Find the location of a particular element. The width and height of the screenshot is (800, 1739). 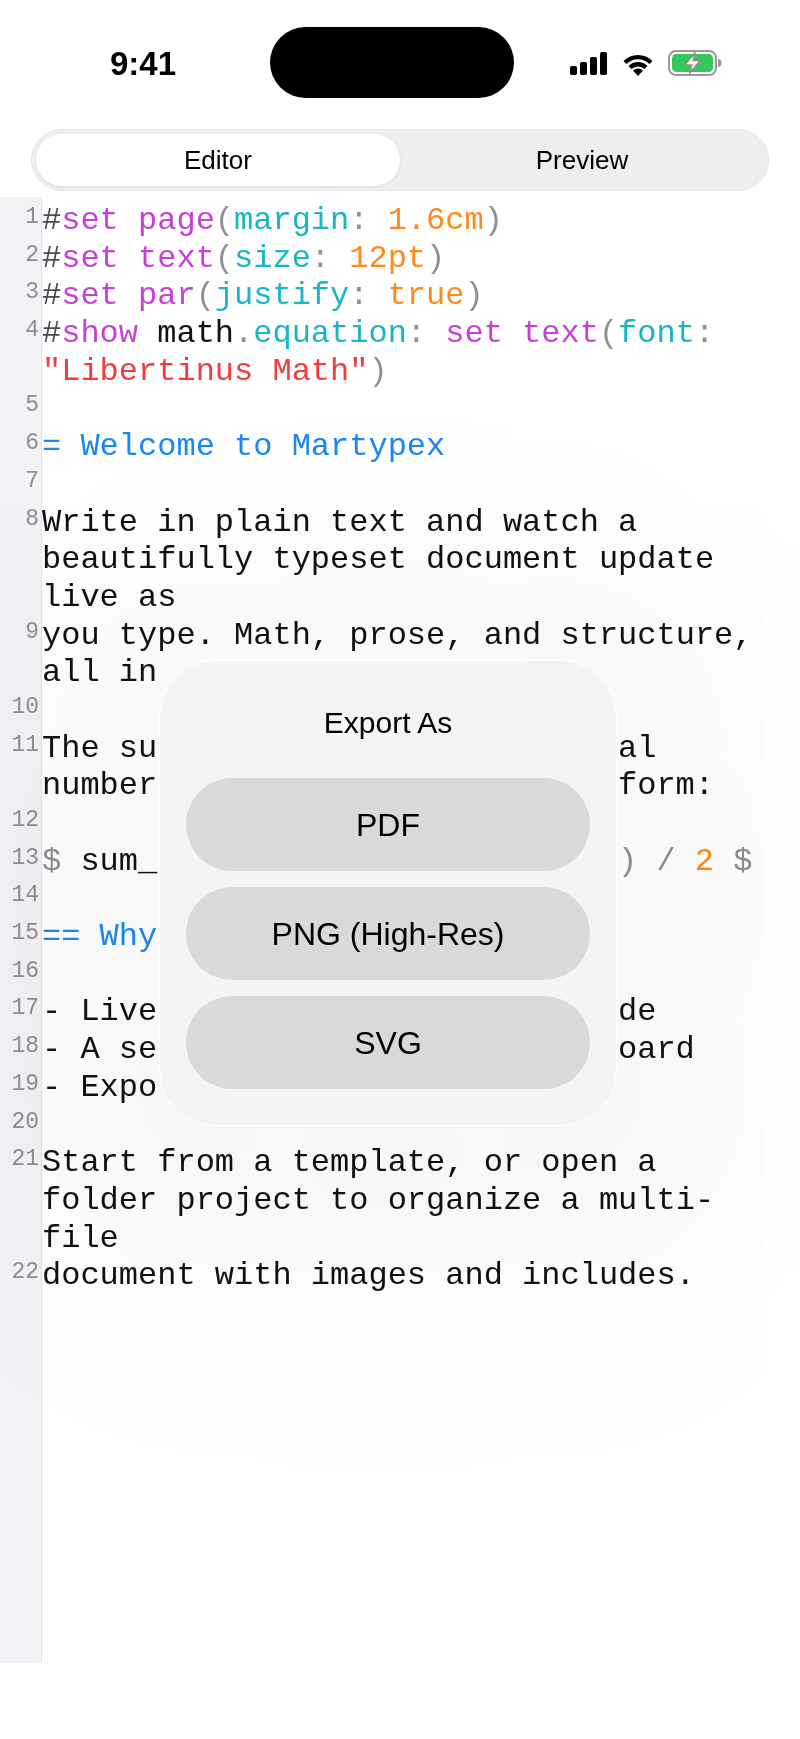

line-number: 18 is located at coordinates (25, 1047).